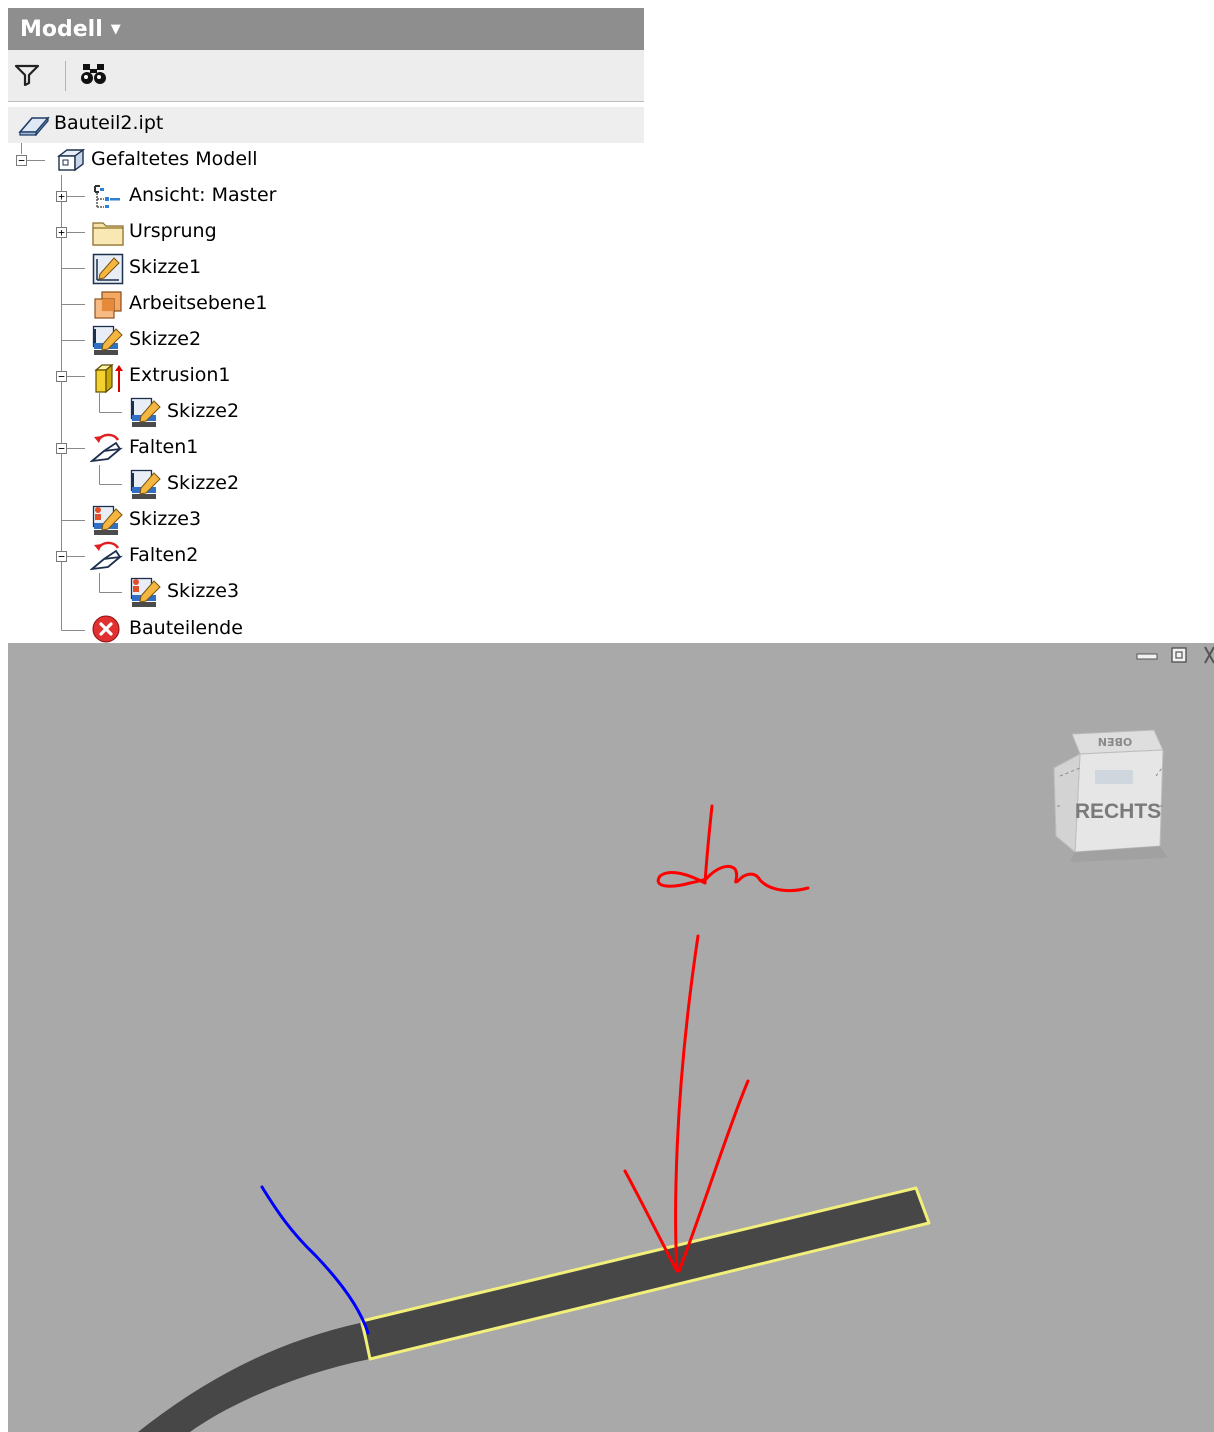  What do you see at coordinates (180, 375) in the screenshot?
I see `tree-node-extrusion1: Extrusion1` at bounding box center [180, 375].